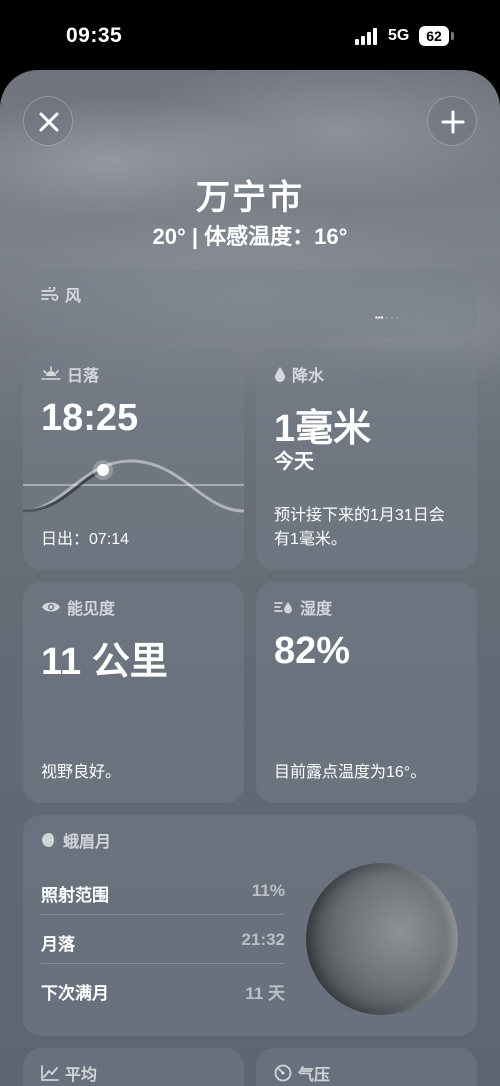 The height and width of the screenshot is (1086, 500). What do you see at coordinates (83, 376) in the screenshot?
I see `sunset-title: 日落` at bounding box center [83, 376].